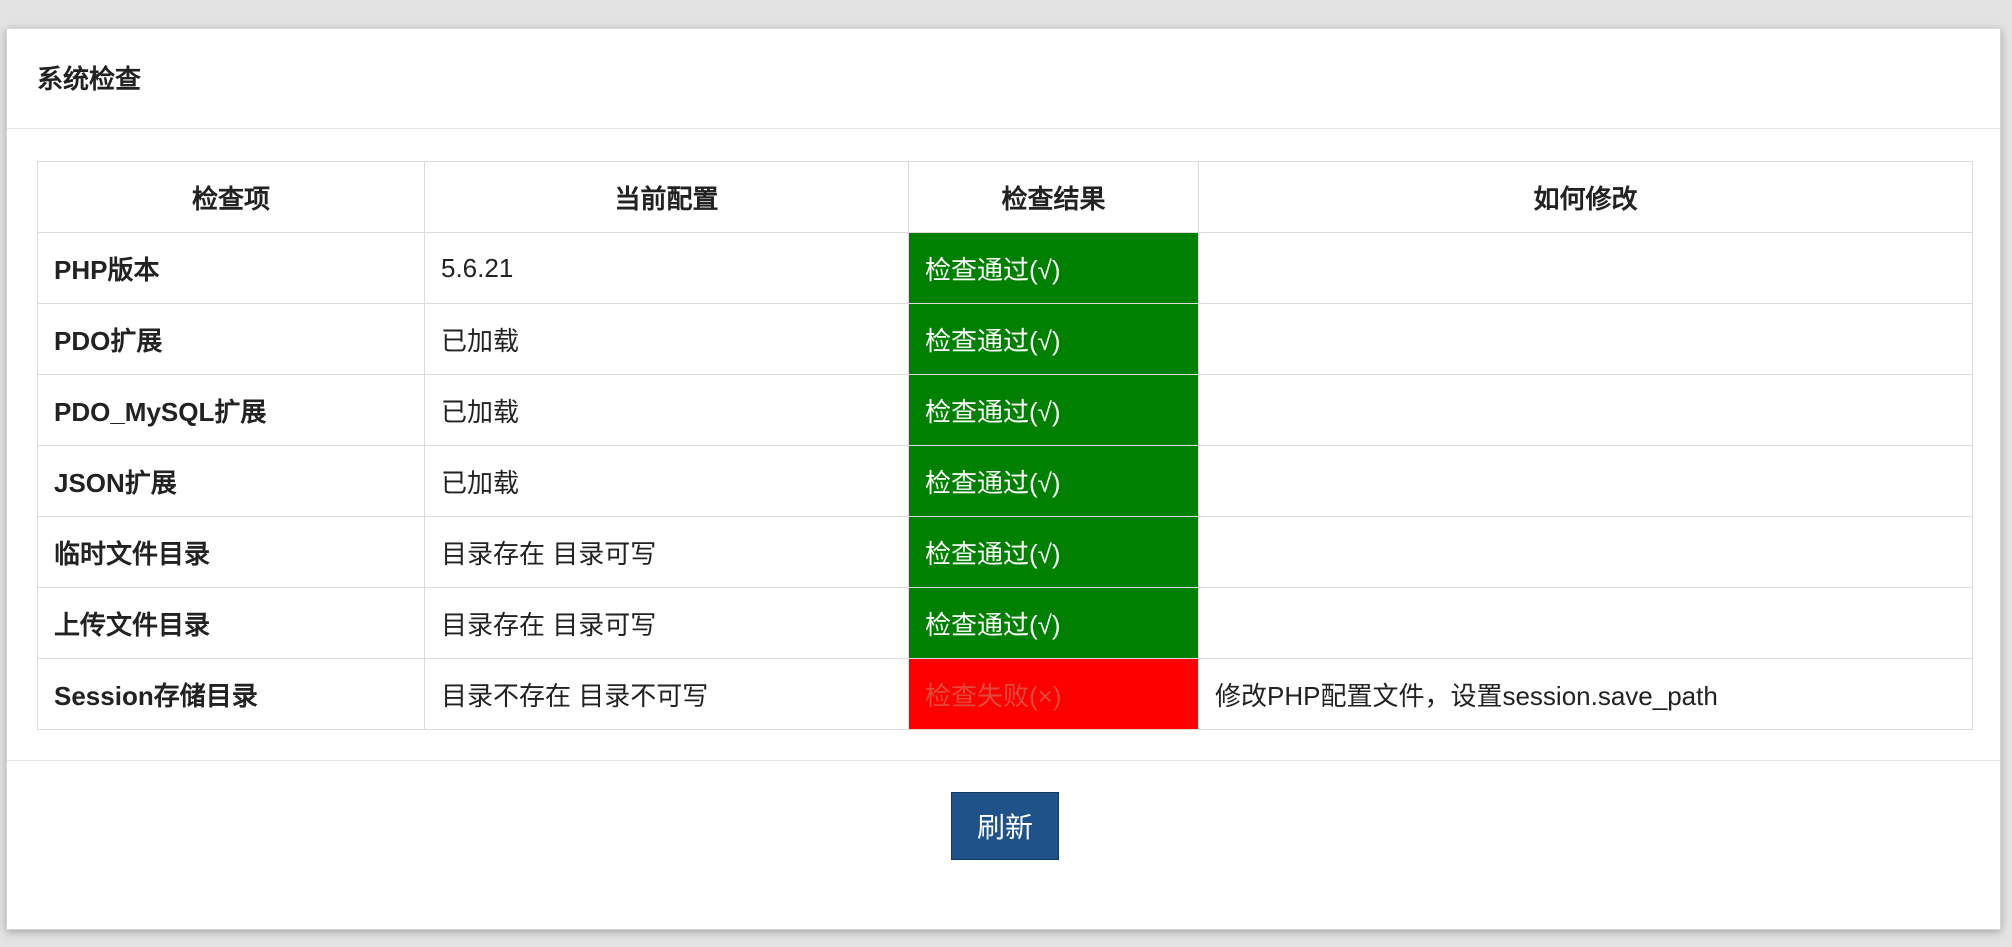  I want to click on table-header-row: 检查项 当前配置 检查结果 如何修改, so click(1005, 197).